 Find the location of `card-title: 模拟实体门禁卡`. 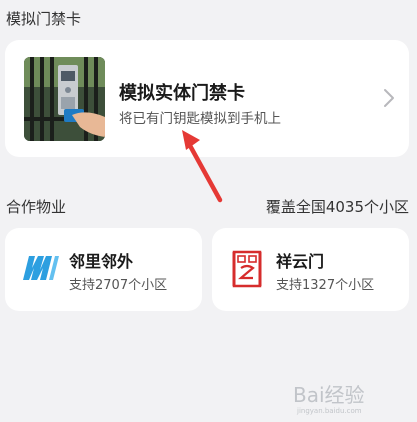

card-title: 模拟实体门禁卡 is located at coordinates (182, 93).